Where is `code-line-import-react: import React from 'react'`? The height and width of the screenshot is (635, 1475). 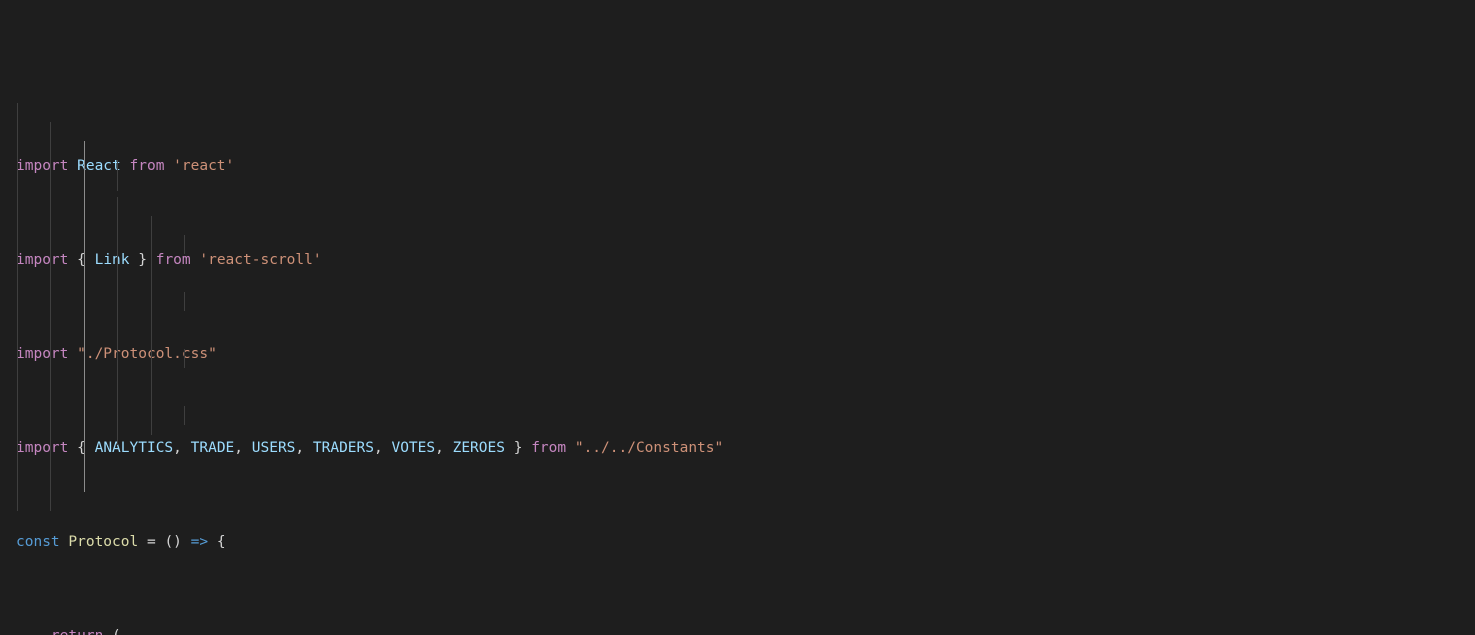 code-line-import-react: import React from 'react' is located at coordinates (737, 166).